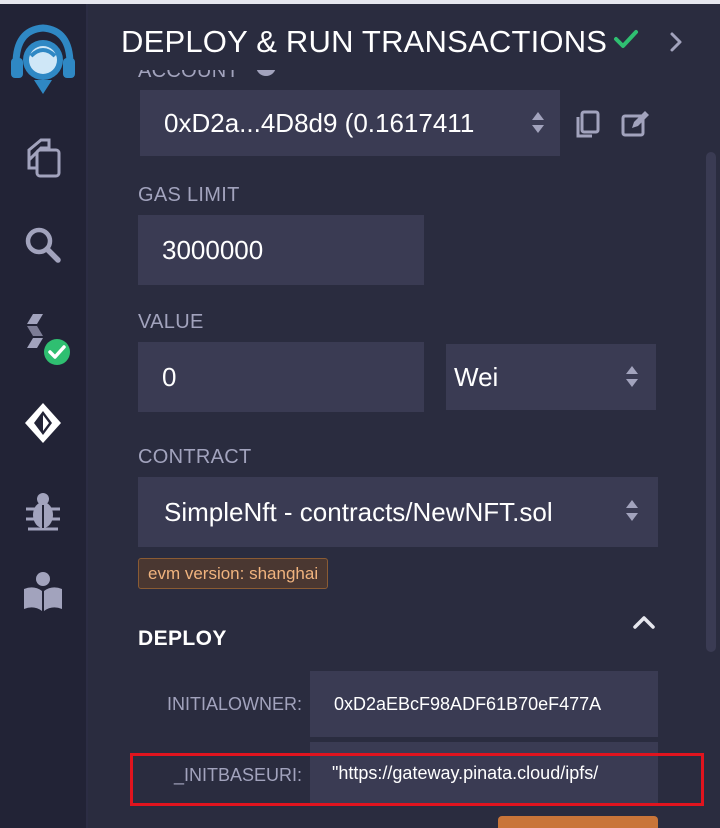 This screenshot has width=720, height=828. I want to click on highlight-box, so click(417, 779).